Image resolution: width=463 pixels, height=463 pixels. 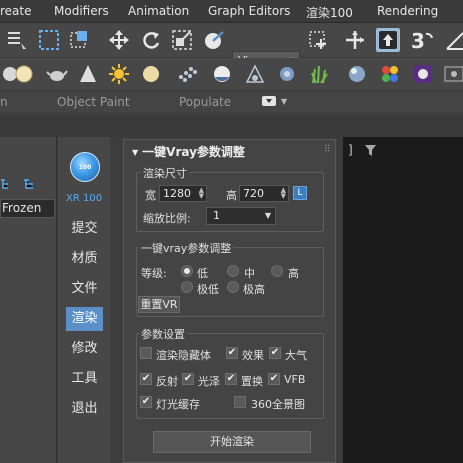 I want to click on menu-create: reate, so click(x=16, y=11).